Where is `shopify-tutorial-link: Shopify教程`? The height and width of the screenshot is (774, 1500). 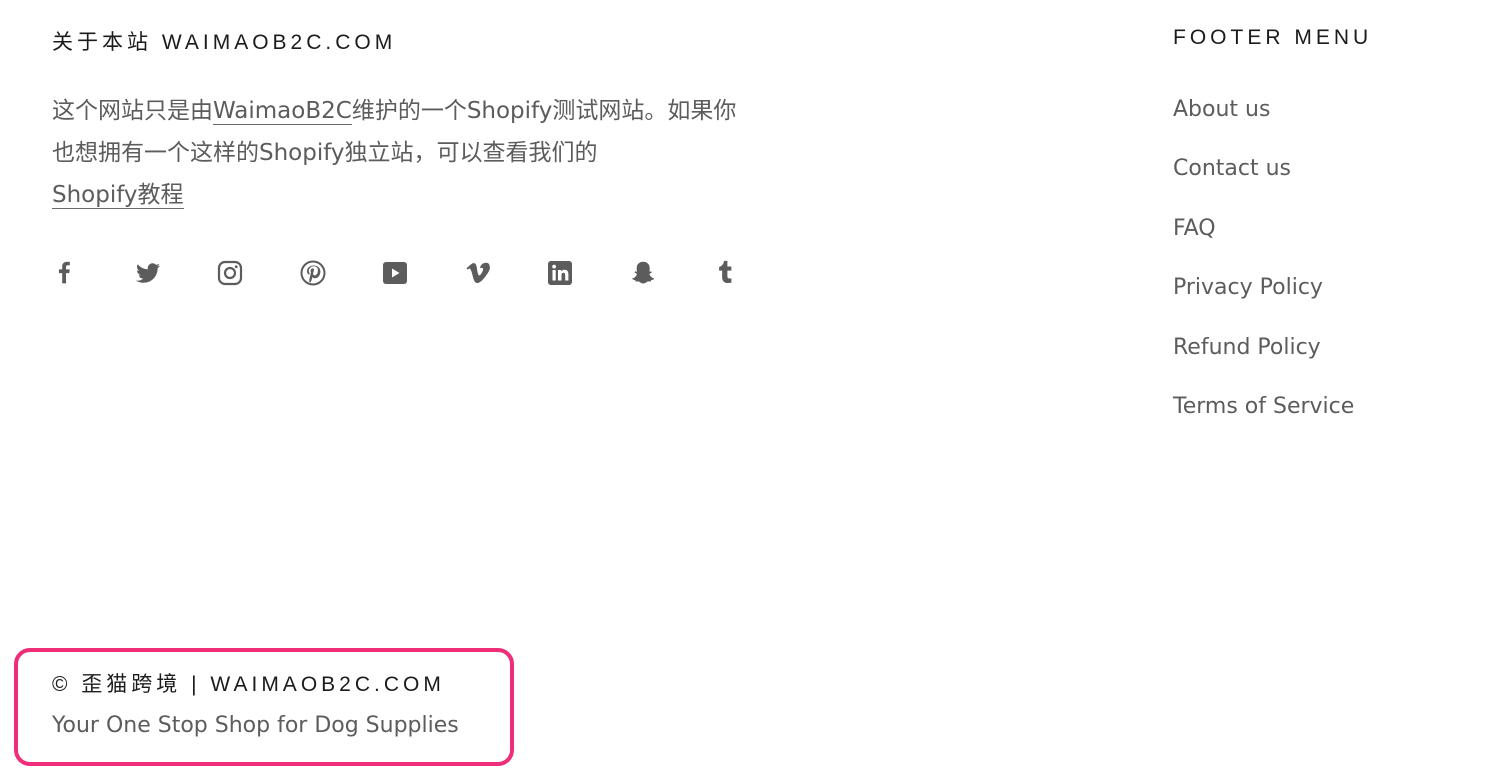
shopify-tutorial-link: Shopify教程 is located at coordinates (118, 195).